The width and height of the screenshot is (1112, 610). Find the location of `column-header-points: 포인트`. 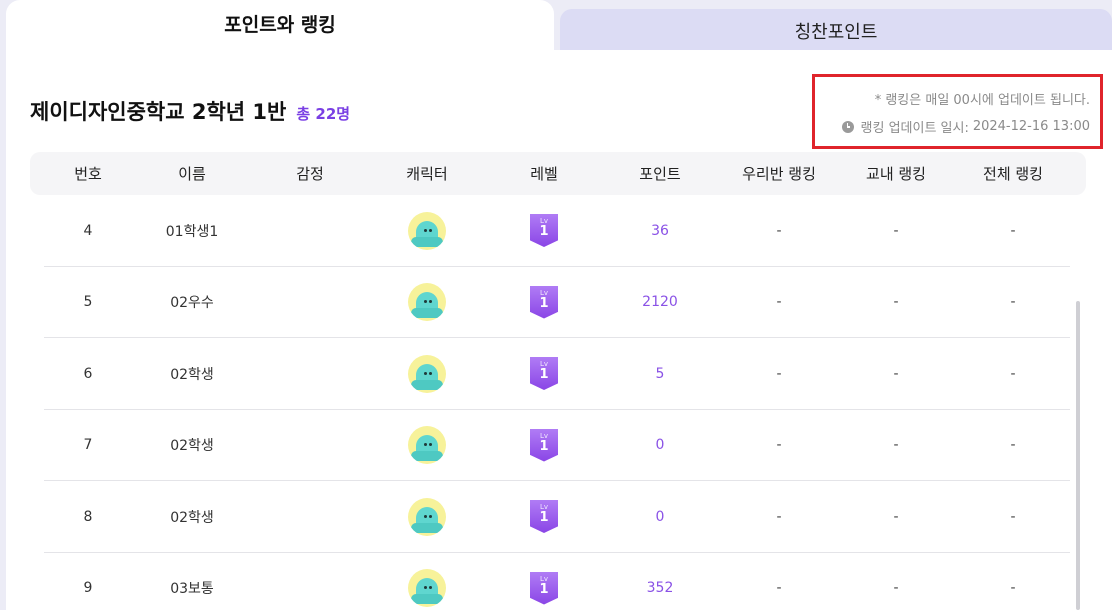

column-header-points: 포인트 is located at coordinates (660, 174).